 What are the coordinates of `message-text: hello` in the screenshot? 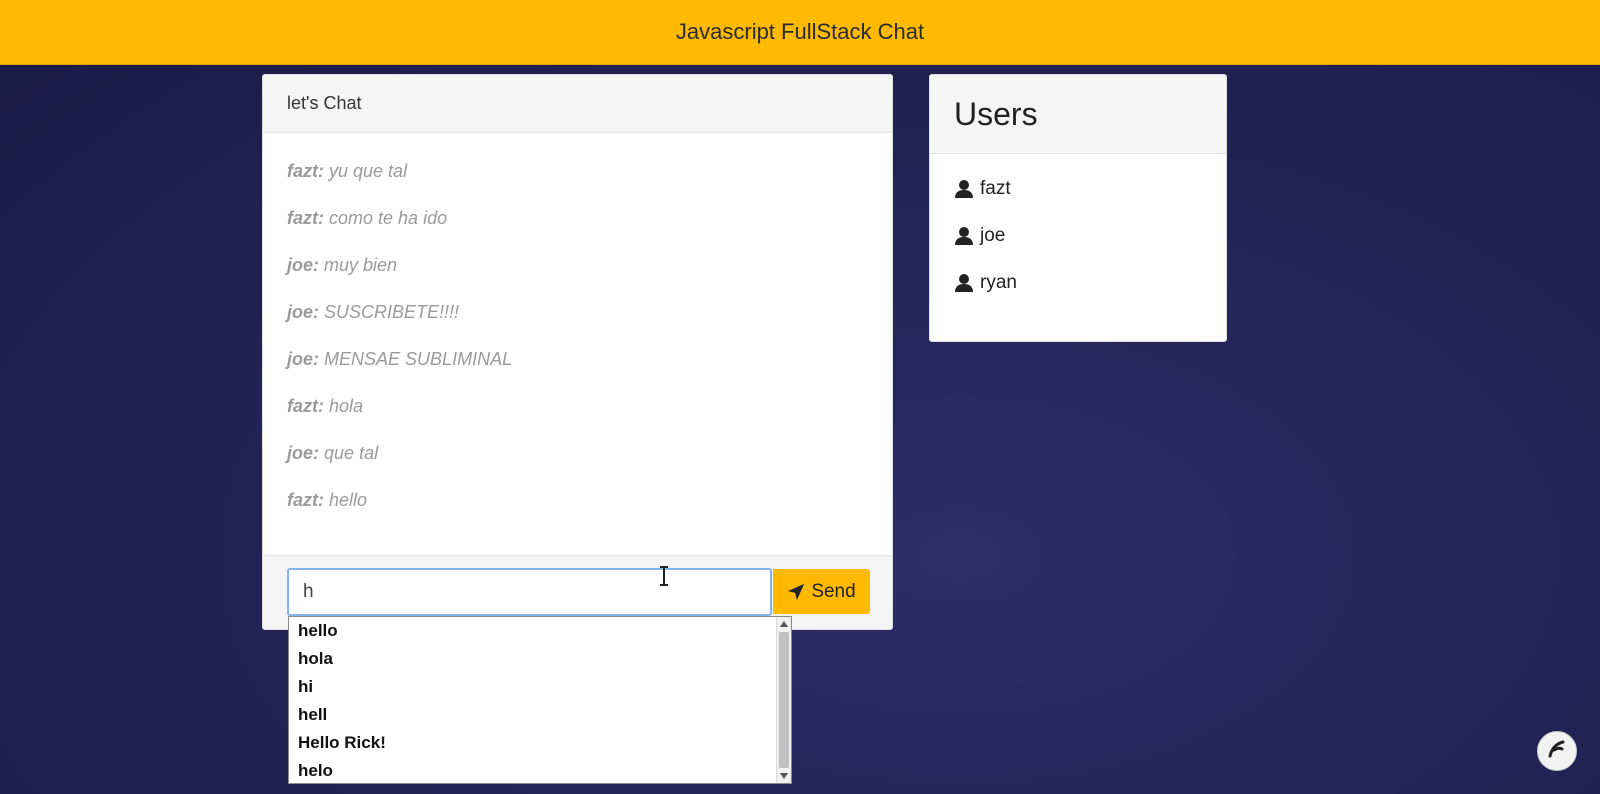 It's located at (348, 500).